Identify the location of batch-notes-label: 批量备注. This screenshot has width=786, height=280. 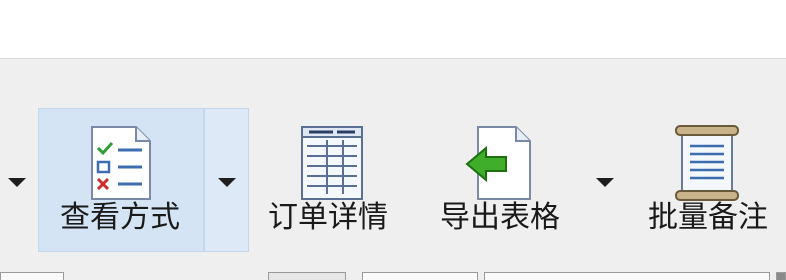
(708, 217).